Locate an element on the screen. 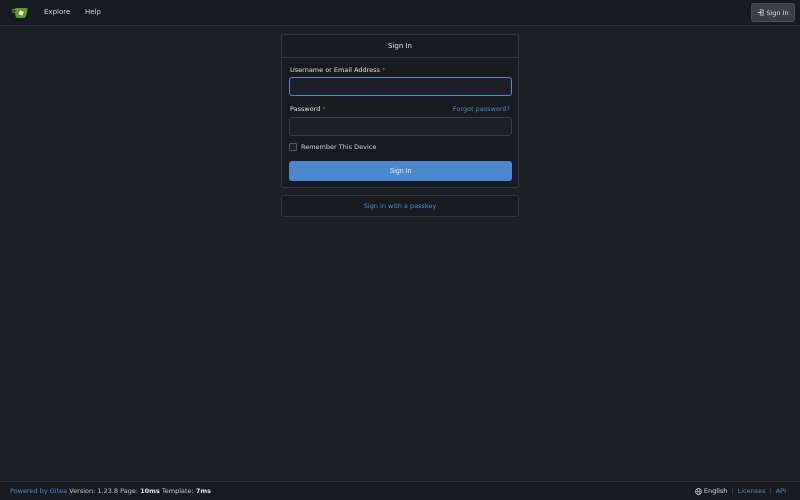 The height and width of the screenshot is (500, 800). username-input is located at coordinates (400, 86).